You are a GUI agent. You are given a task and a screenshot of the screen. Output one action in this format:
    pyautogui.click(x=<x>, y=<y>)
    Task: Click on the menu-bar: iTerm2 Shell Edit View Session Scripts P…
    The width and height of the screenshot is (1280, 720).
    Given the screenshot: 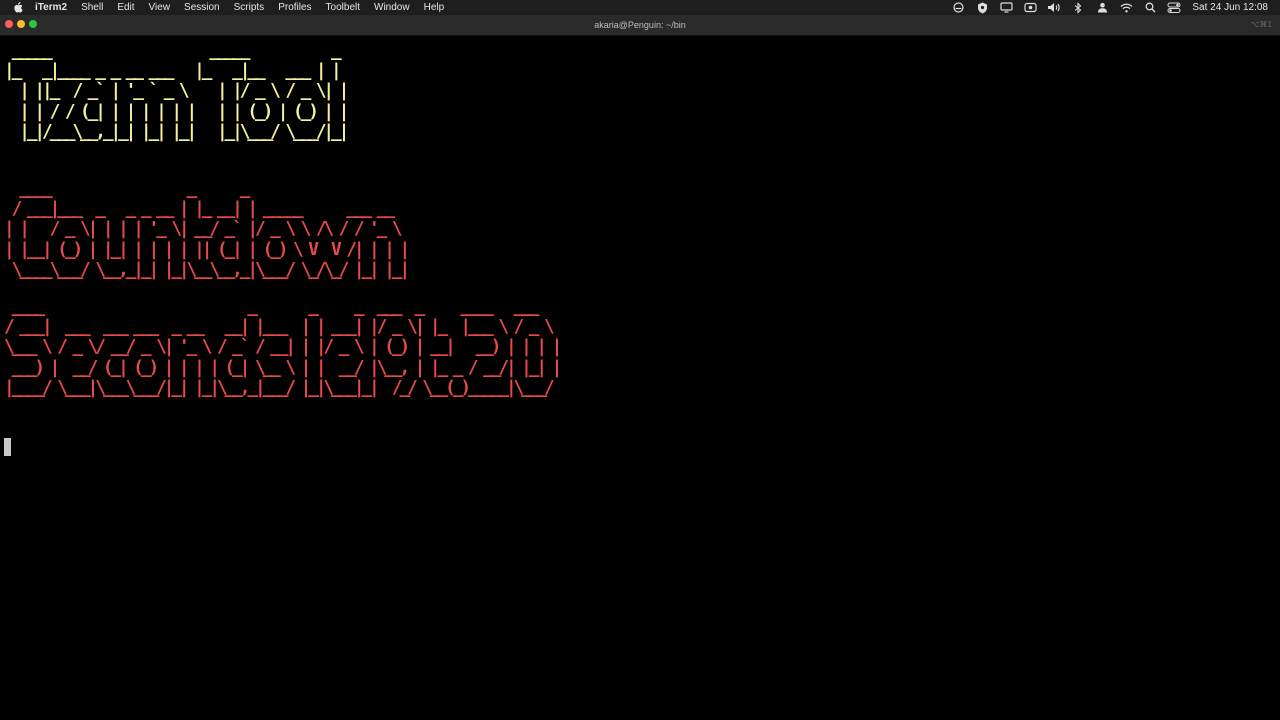 What is the action you would take?
    pyautogui.click(x=640, y=7)
    